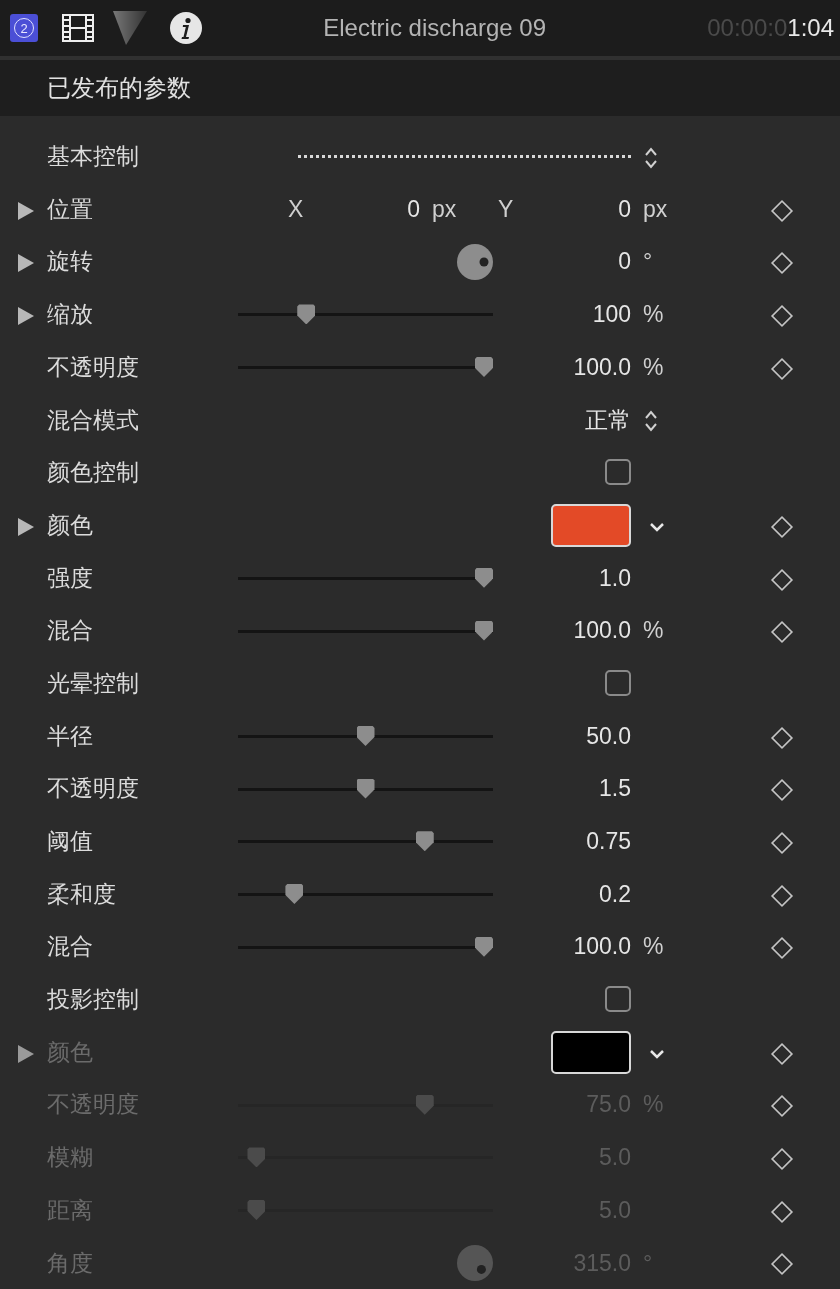 The width and height of the screenshot is (840, 1289). Describe the element at coordinates (810, 28) in the screenshot. I see `timecode: 1:04` at that location.